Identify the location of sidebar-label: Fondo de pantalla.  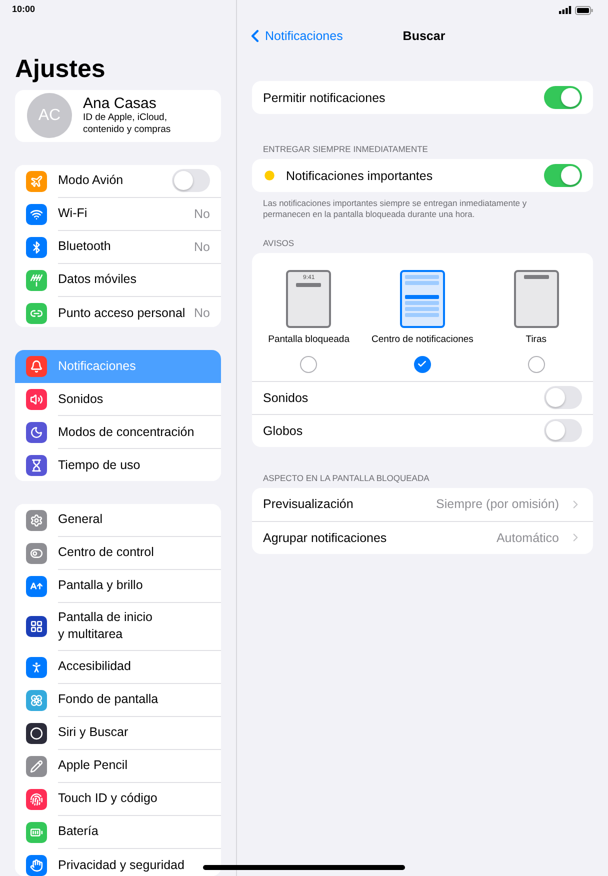
(109, 699).